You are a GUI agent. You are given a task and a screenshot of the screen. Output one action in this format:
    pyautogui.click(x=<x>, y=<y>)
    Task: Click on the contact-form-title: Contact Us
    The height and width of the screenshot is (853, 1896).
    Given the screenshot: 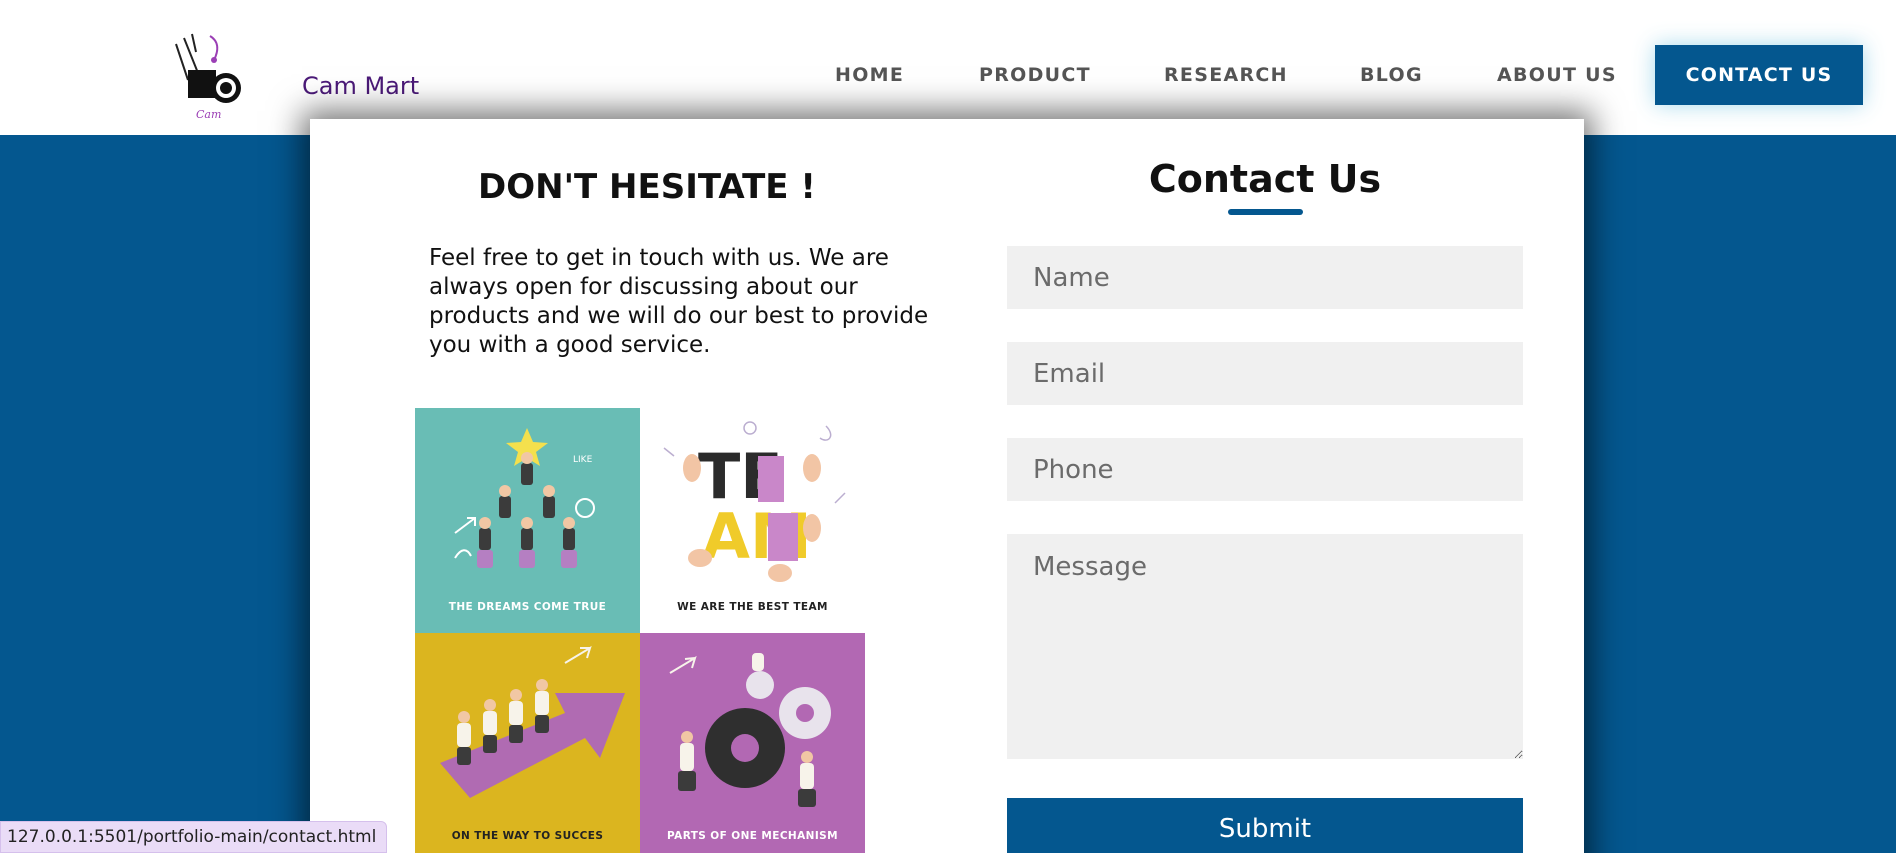 What is the action you would take?
    pyautogui.click(x=1265, y=179)
    